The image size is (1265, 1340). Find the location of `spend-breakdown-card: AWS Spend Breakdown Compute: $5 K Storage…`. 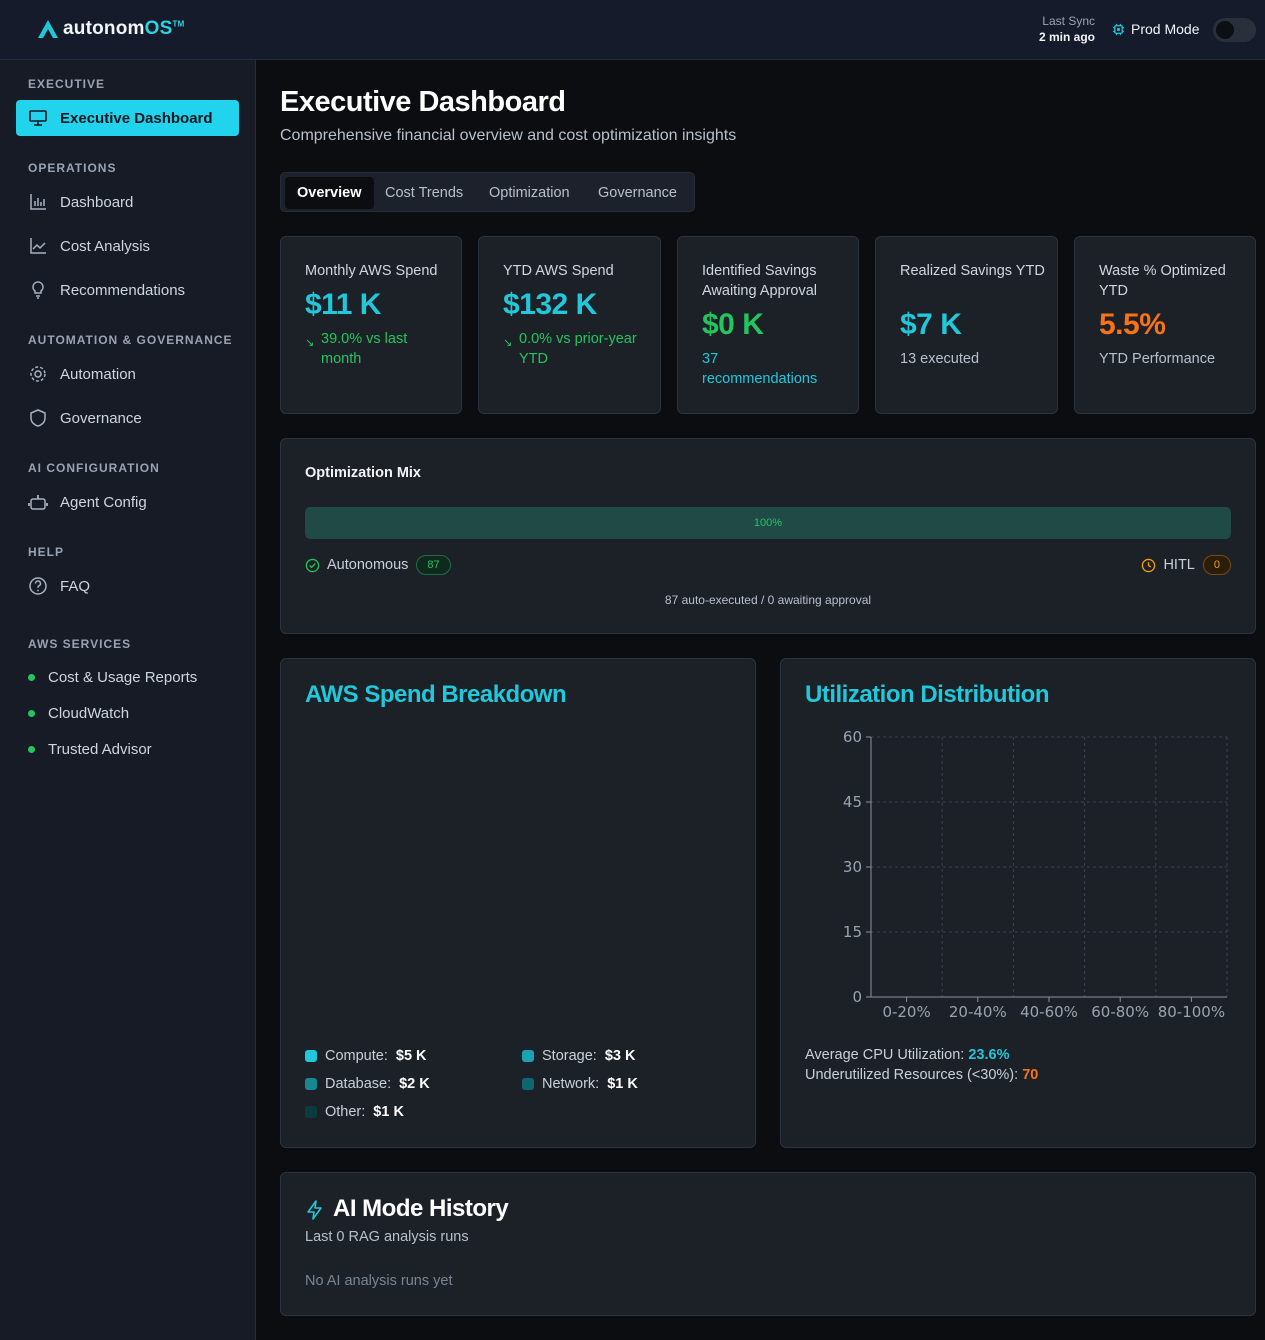

spend-breakdown-card: AWS Spend Breakdown Compute: $5 K Storage… is located at coordinates (518, 903).